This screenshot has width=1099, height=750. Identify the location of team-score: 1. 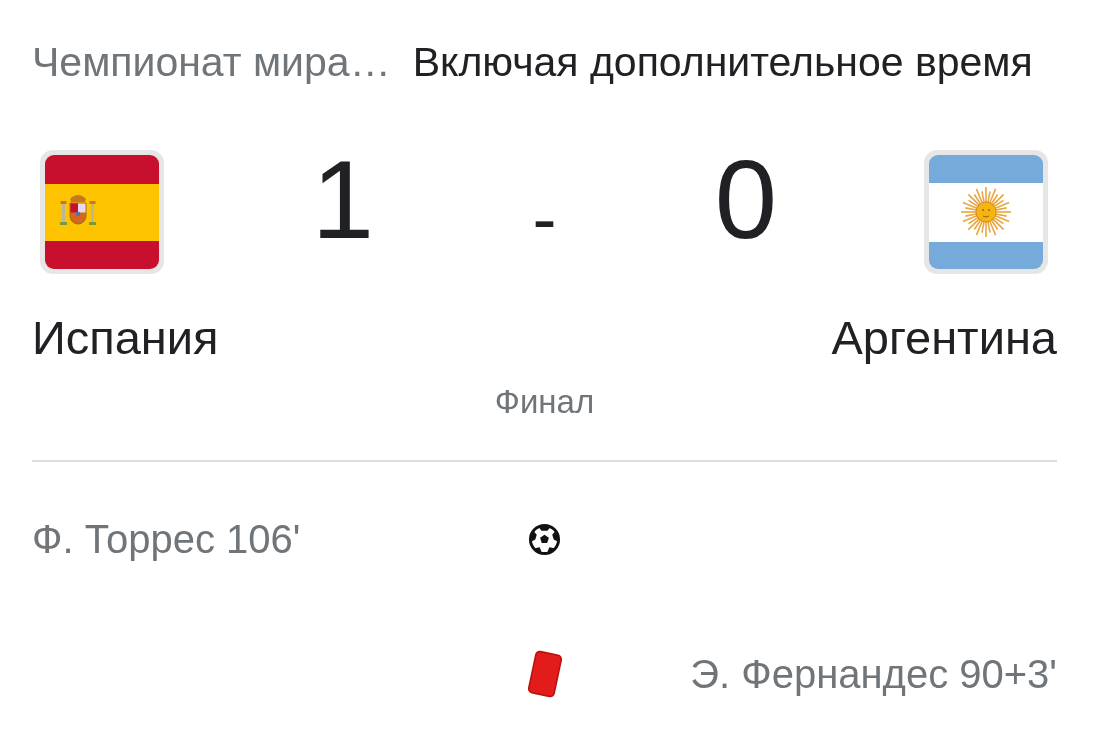
(343, 200).